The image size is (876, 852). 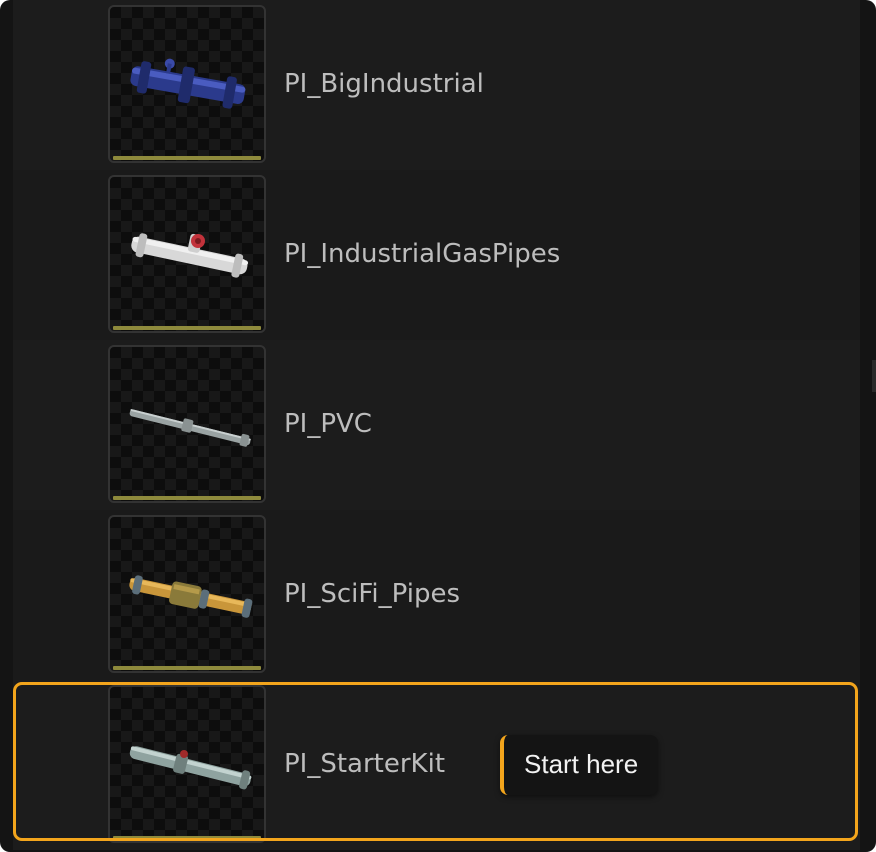 I want to click on grey-pvc-pipe-icon, so click(x=190, y=428).